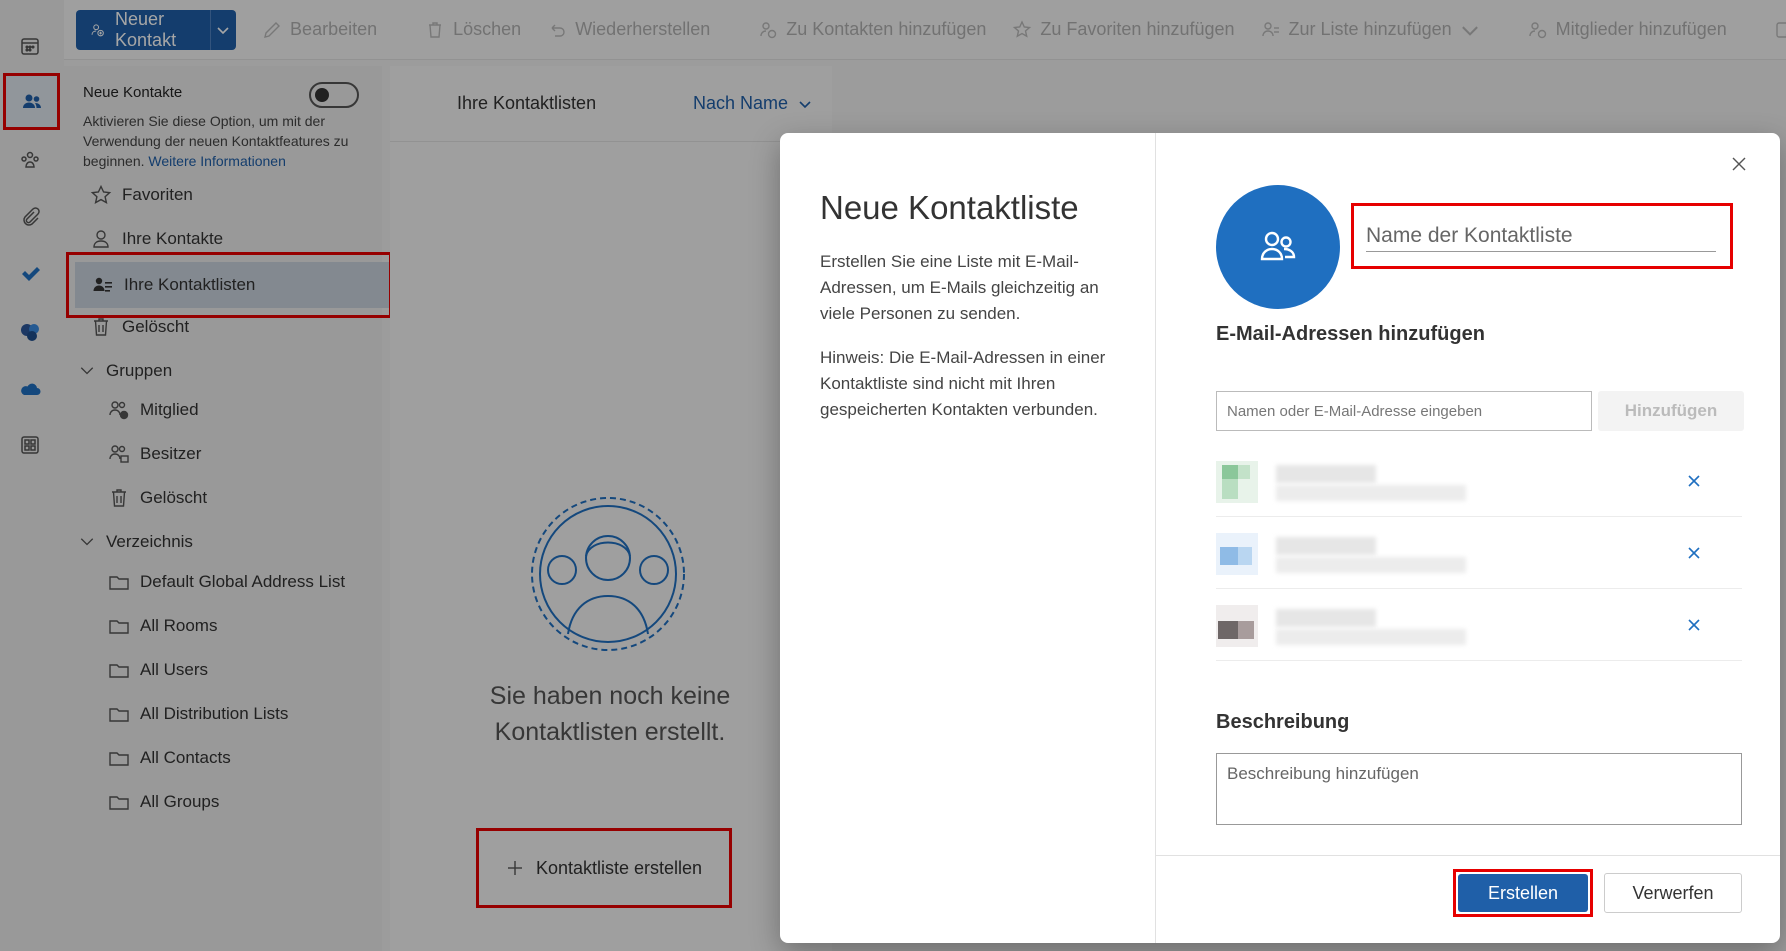 The image size is (1786, 951). Describe the element at coordinates (1671, 411) in the screenshot. I see `add-email-button: Hinzufügen` at that location.